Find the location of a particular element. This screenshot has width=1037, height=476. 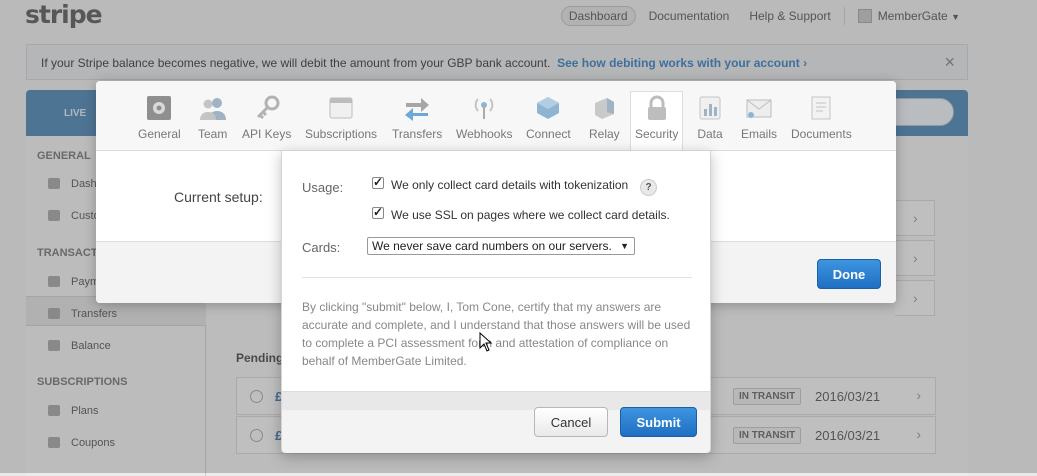

tokenization-checkbox is located at coordinates (378, 182).